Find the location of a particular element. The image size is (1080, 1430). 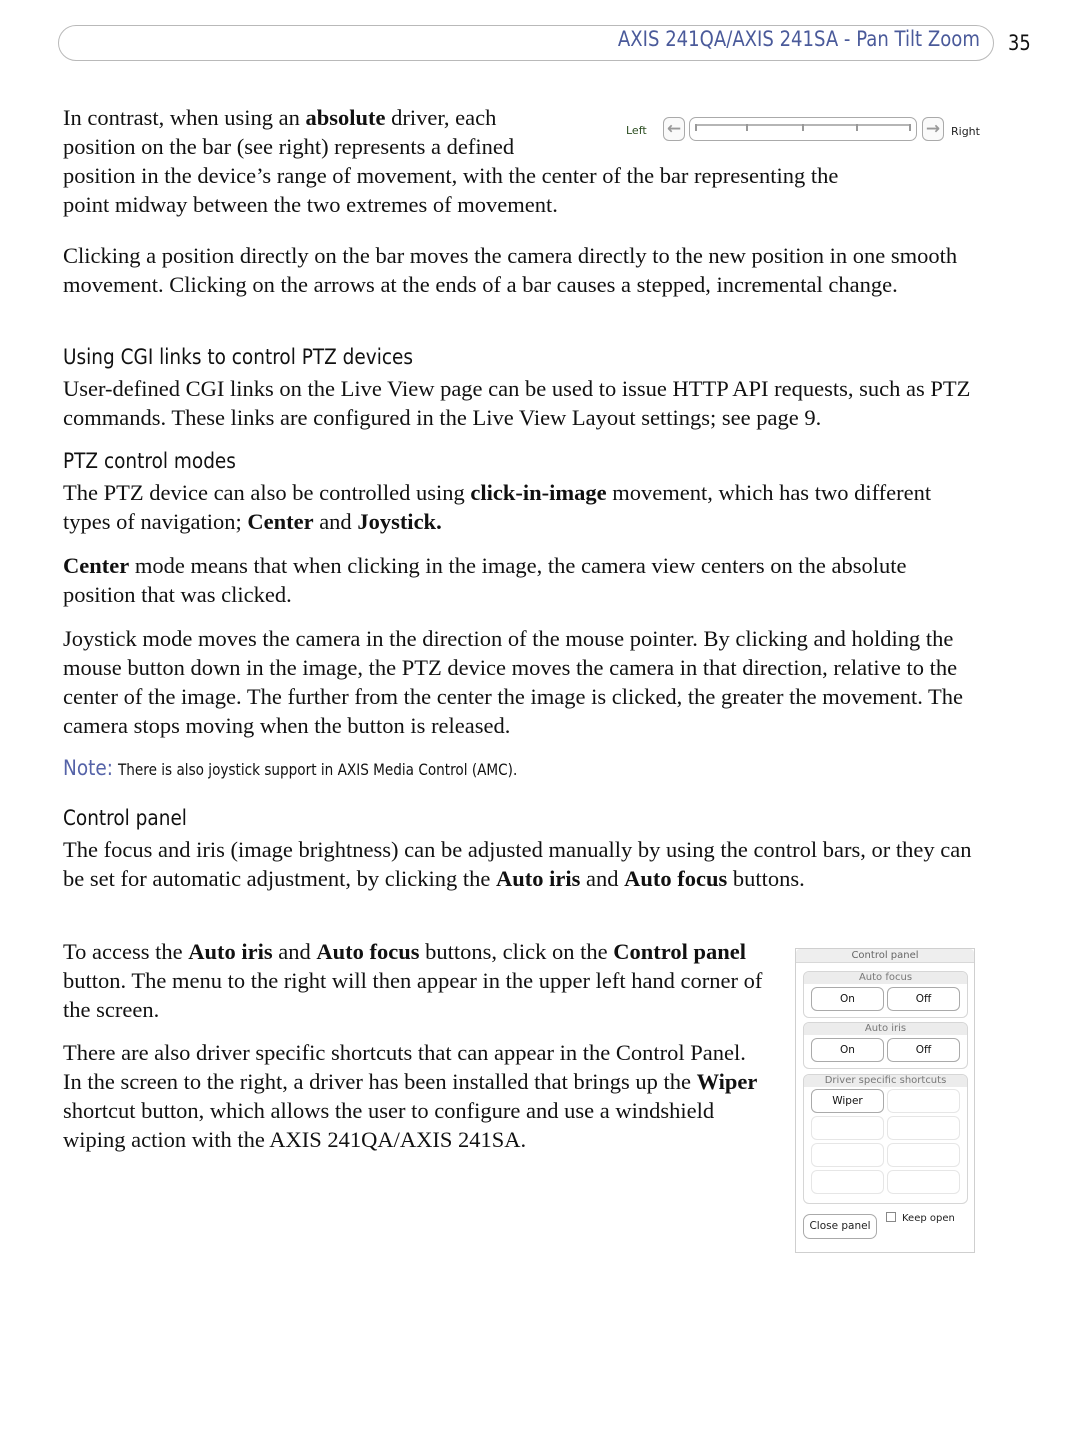

close-panel-button: Close panel is located at coordinates (840, 1226).